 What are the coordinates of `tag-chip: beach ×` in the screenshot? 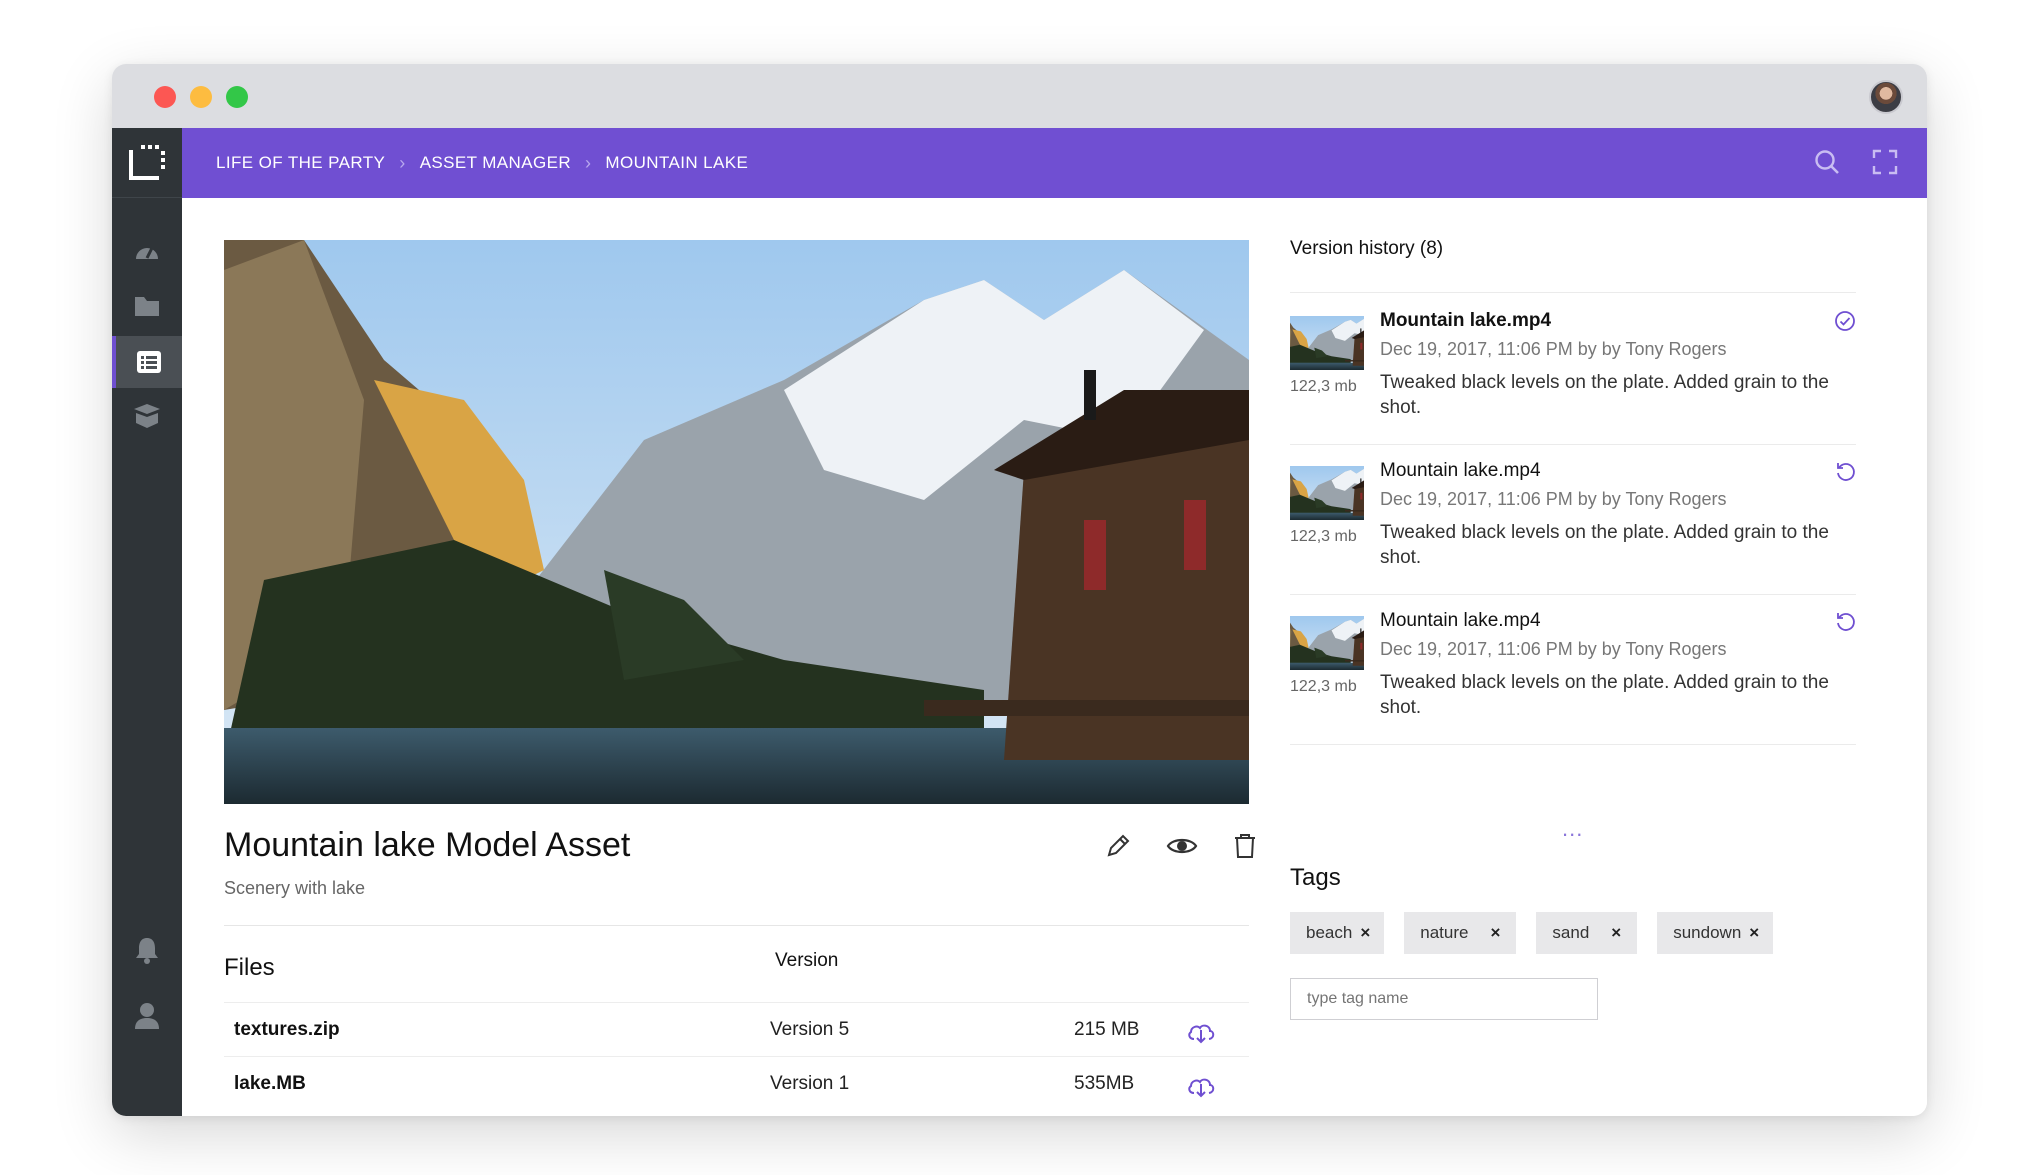 It's located at (1337, 933).